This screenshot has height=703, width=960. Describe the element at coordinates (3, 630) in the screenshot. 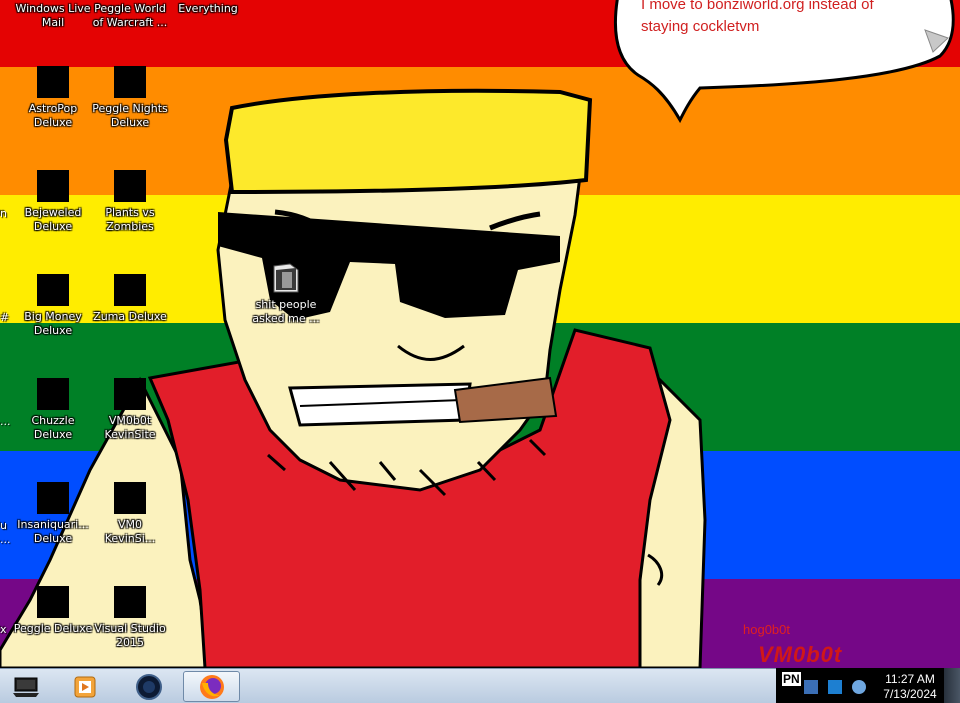

I see `edge-icon-label: x` at that location.